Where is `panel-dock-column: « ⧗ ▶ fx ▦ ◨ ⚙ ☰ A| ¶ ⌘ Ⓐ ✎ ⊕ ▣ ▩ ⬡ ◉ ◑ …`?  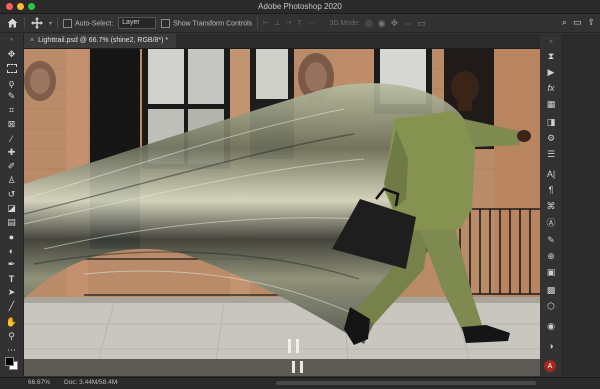 panel-dock-column: « ⧗ ▶ fx ▦ ◨ ⚙ ☰ A| ¶ ⌘ Ⓐ ✎ ⊕ ▣ ▩ ⬡ ◉ ◑ … is located at coordinates (551, 205).